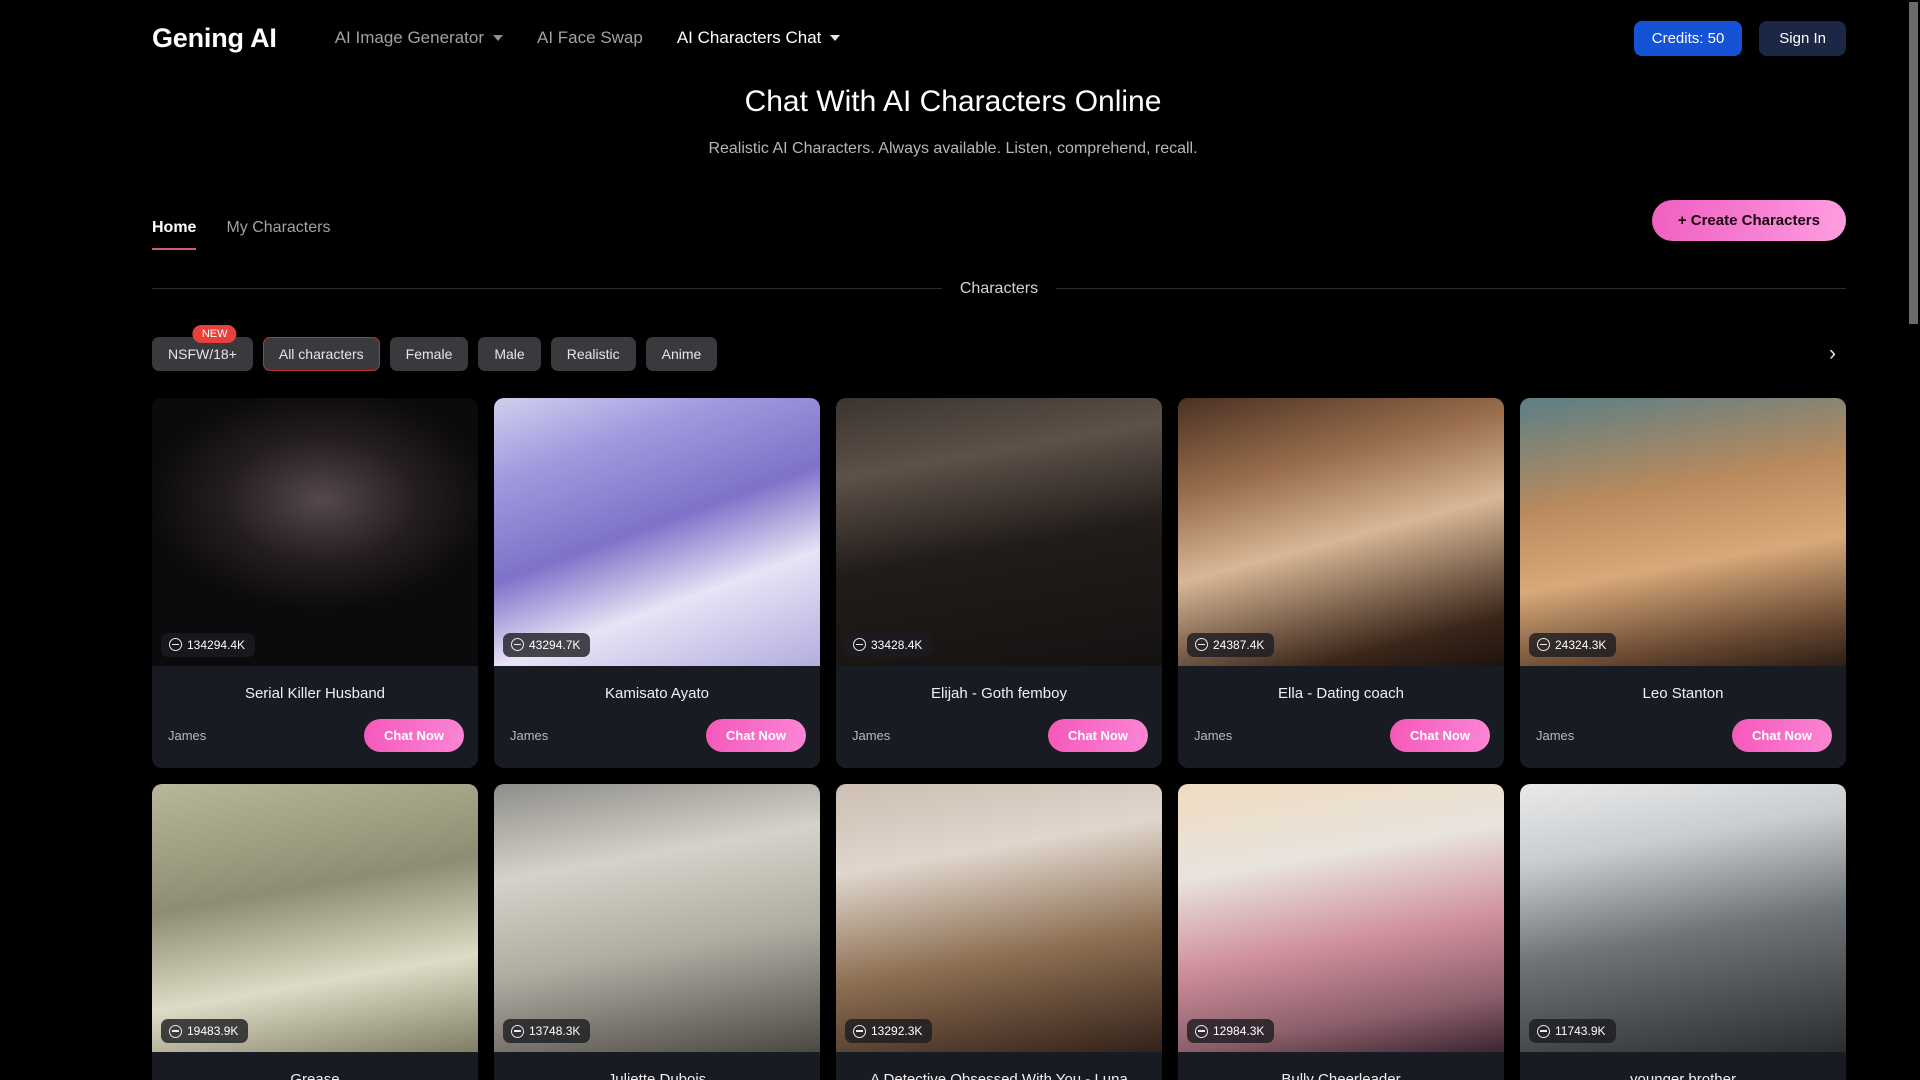  I want to click on character-card: 19483.9KGreaseJamesChat Now, so click(315, 932).